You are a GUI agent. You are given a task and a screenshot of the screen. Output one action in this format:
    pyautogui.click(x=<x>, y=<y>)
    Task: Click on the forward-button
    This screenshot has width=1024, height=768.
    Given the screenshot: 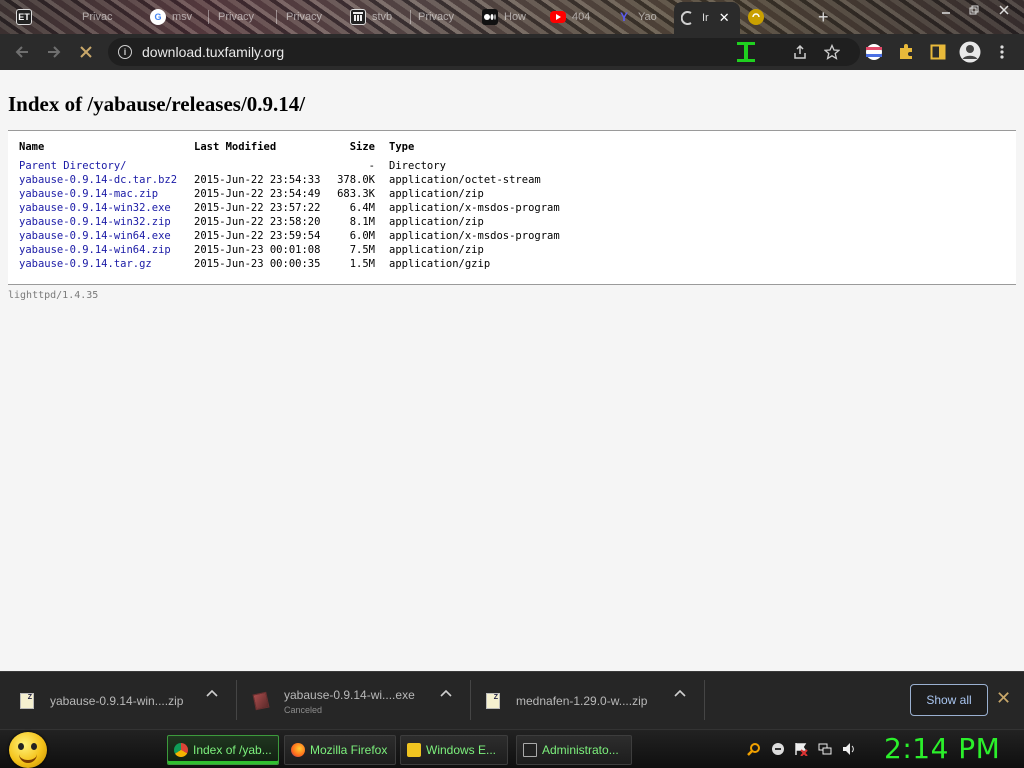 What is the action you would take?
    pyautogui.click(x=54, y=52)
    